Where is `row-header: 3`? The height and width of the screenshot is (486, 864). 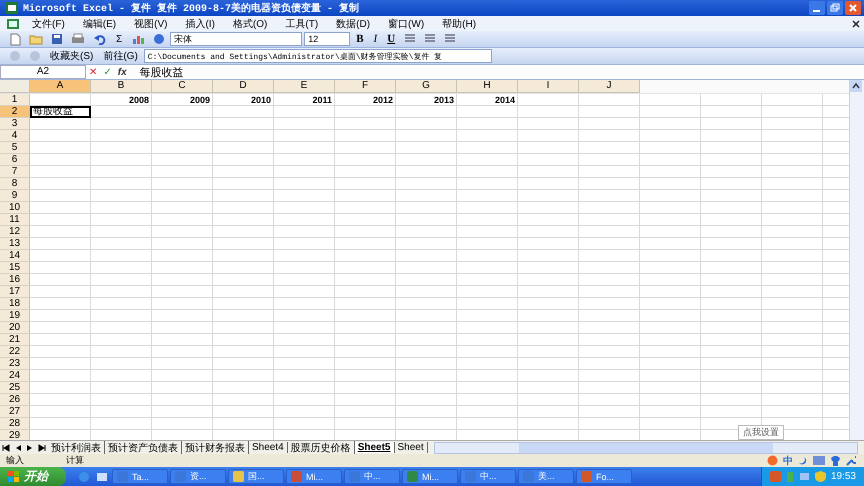
row-header: 3 is located at coordinates (15, 124).